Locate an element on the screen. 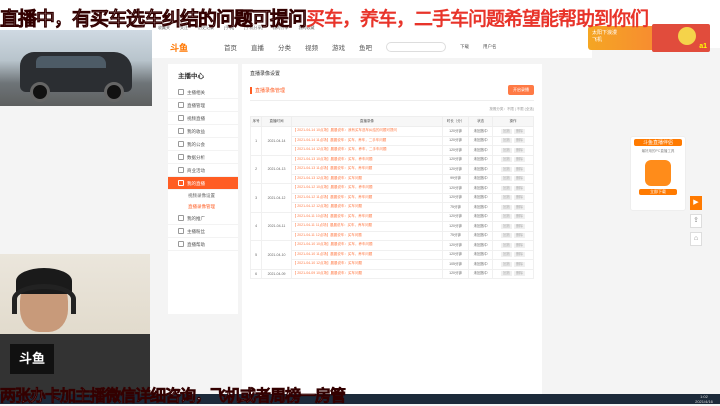 The image size is (720, 406). nav-item-home: 首页 is located at coordinates (230, 47).